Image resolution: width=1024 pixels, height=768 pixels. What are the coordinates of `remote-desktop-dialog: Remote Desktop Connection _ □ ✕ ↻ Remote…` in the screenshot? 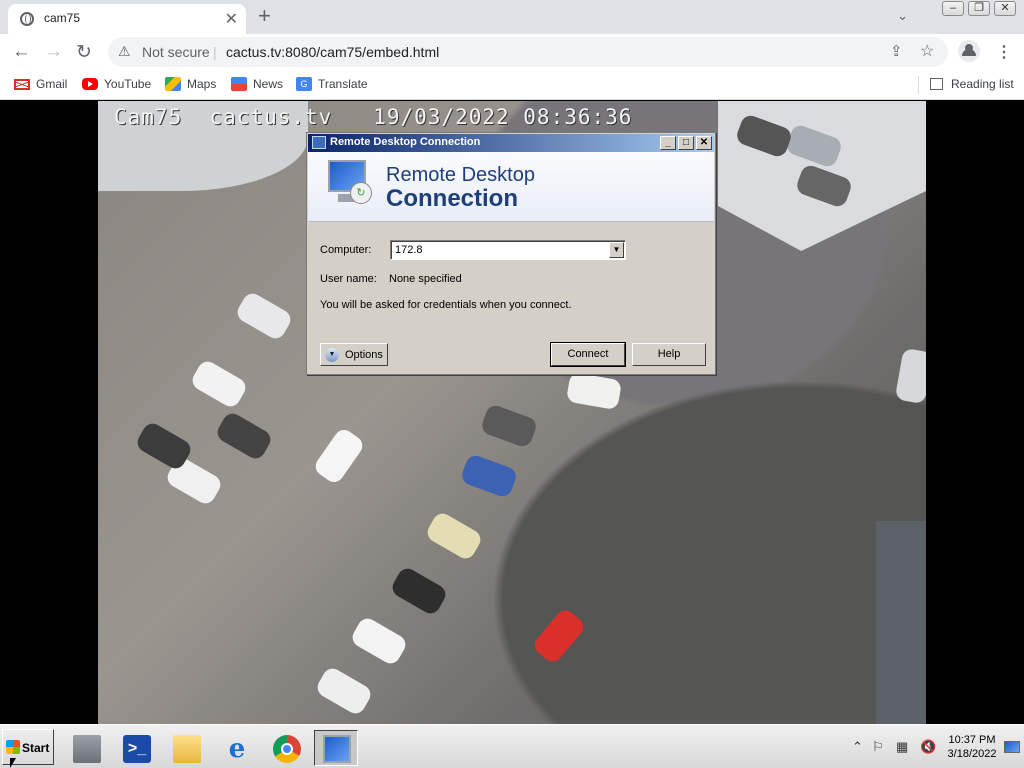 It's located at (511, 253).